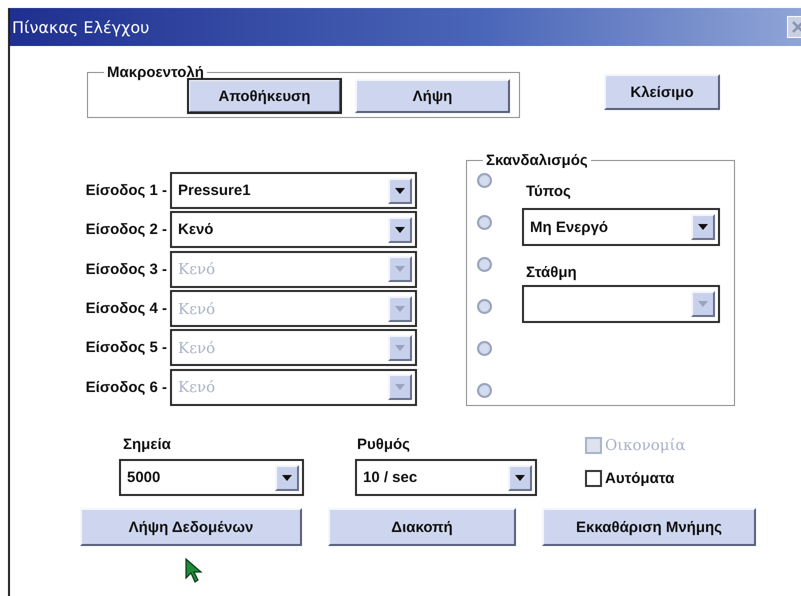 Image resolution: width=801 pixels, height=596 pixels. I want to click on window-title: Πίνακας Ελέγχου, so click(81, 27).